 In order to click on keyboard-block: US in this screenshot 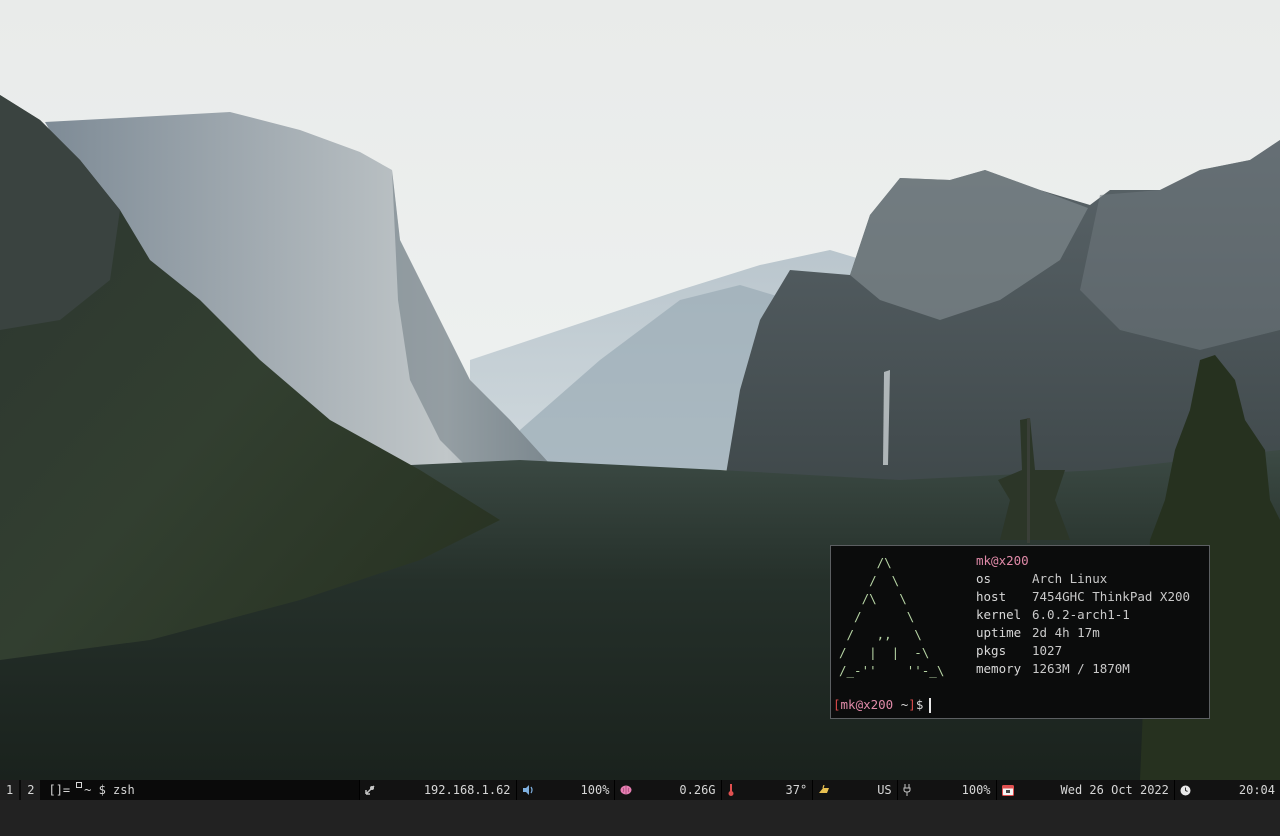, I will do `click(854, 790)`.